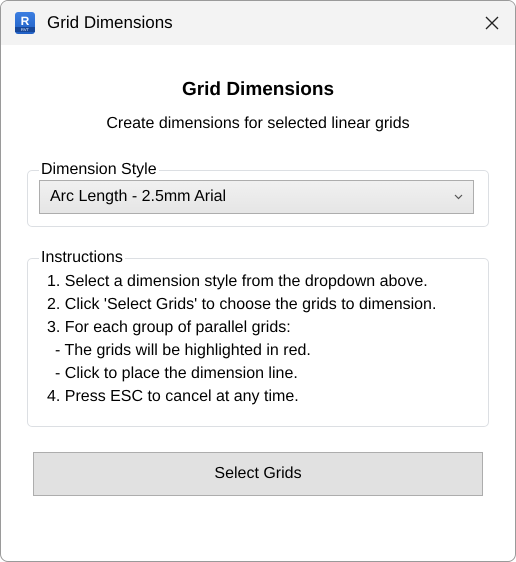 The image size is (516, 562). Describe the element at coordinates (258, 90) in the screenshot. I see `dialog-heading: Grid Dimensions` at that location.